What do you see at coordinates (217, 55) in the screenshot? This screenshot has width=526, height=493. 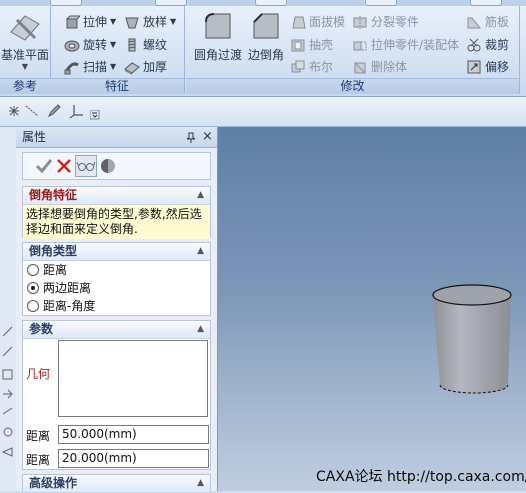 I see `fillet-label: 圆角过渡` at bounding box center [217, 55].